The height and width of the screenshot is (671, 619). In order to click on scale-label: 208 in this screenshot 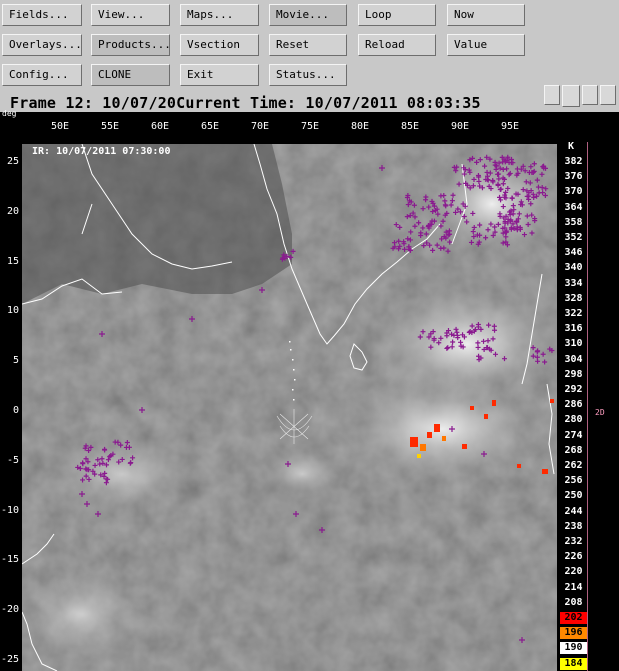, I will do `click(573, 602)`.